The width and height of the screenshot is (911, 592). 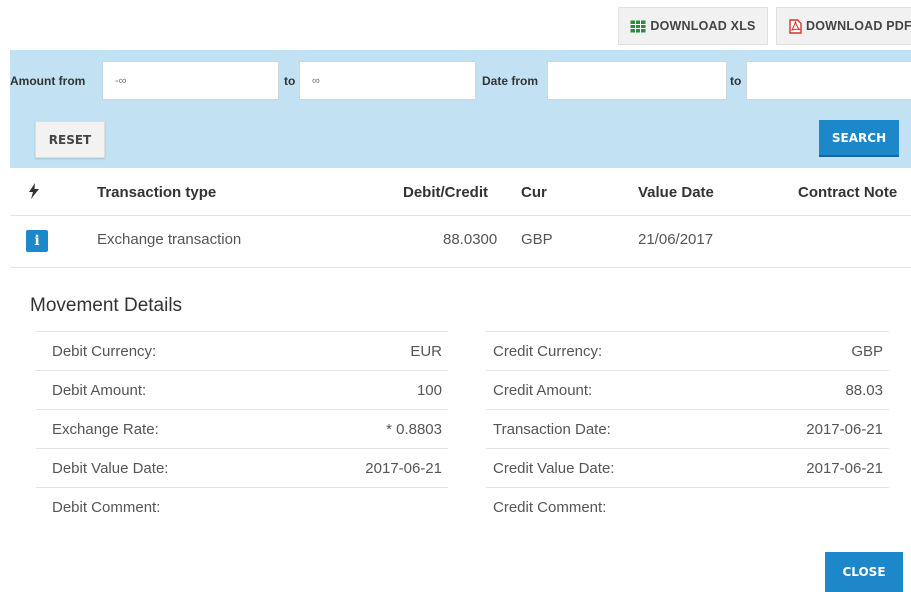 I want to click on detail-label: Debit Currency:, so click(x=104, y=351).